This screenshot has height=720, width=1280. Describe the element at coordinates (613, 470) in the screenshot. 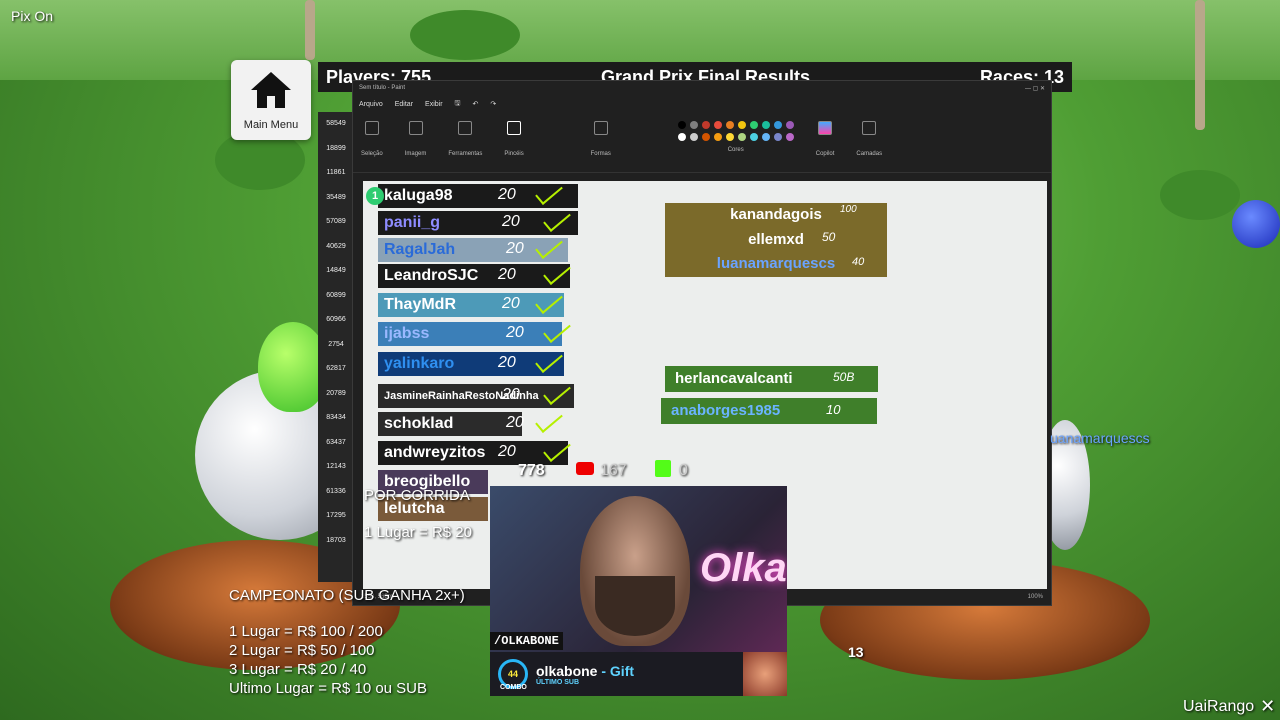

I see `youtube-count: 167` at that location.